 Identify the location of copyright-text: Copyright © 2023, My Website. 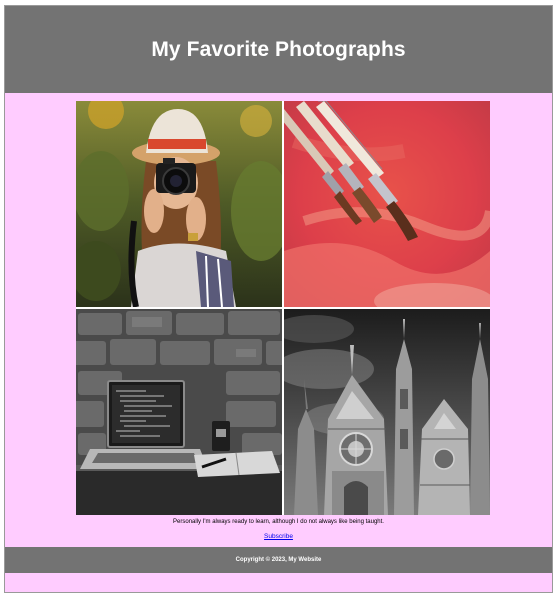
(278, 560).